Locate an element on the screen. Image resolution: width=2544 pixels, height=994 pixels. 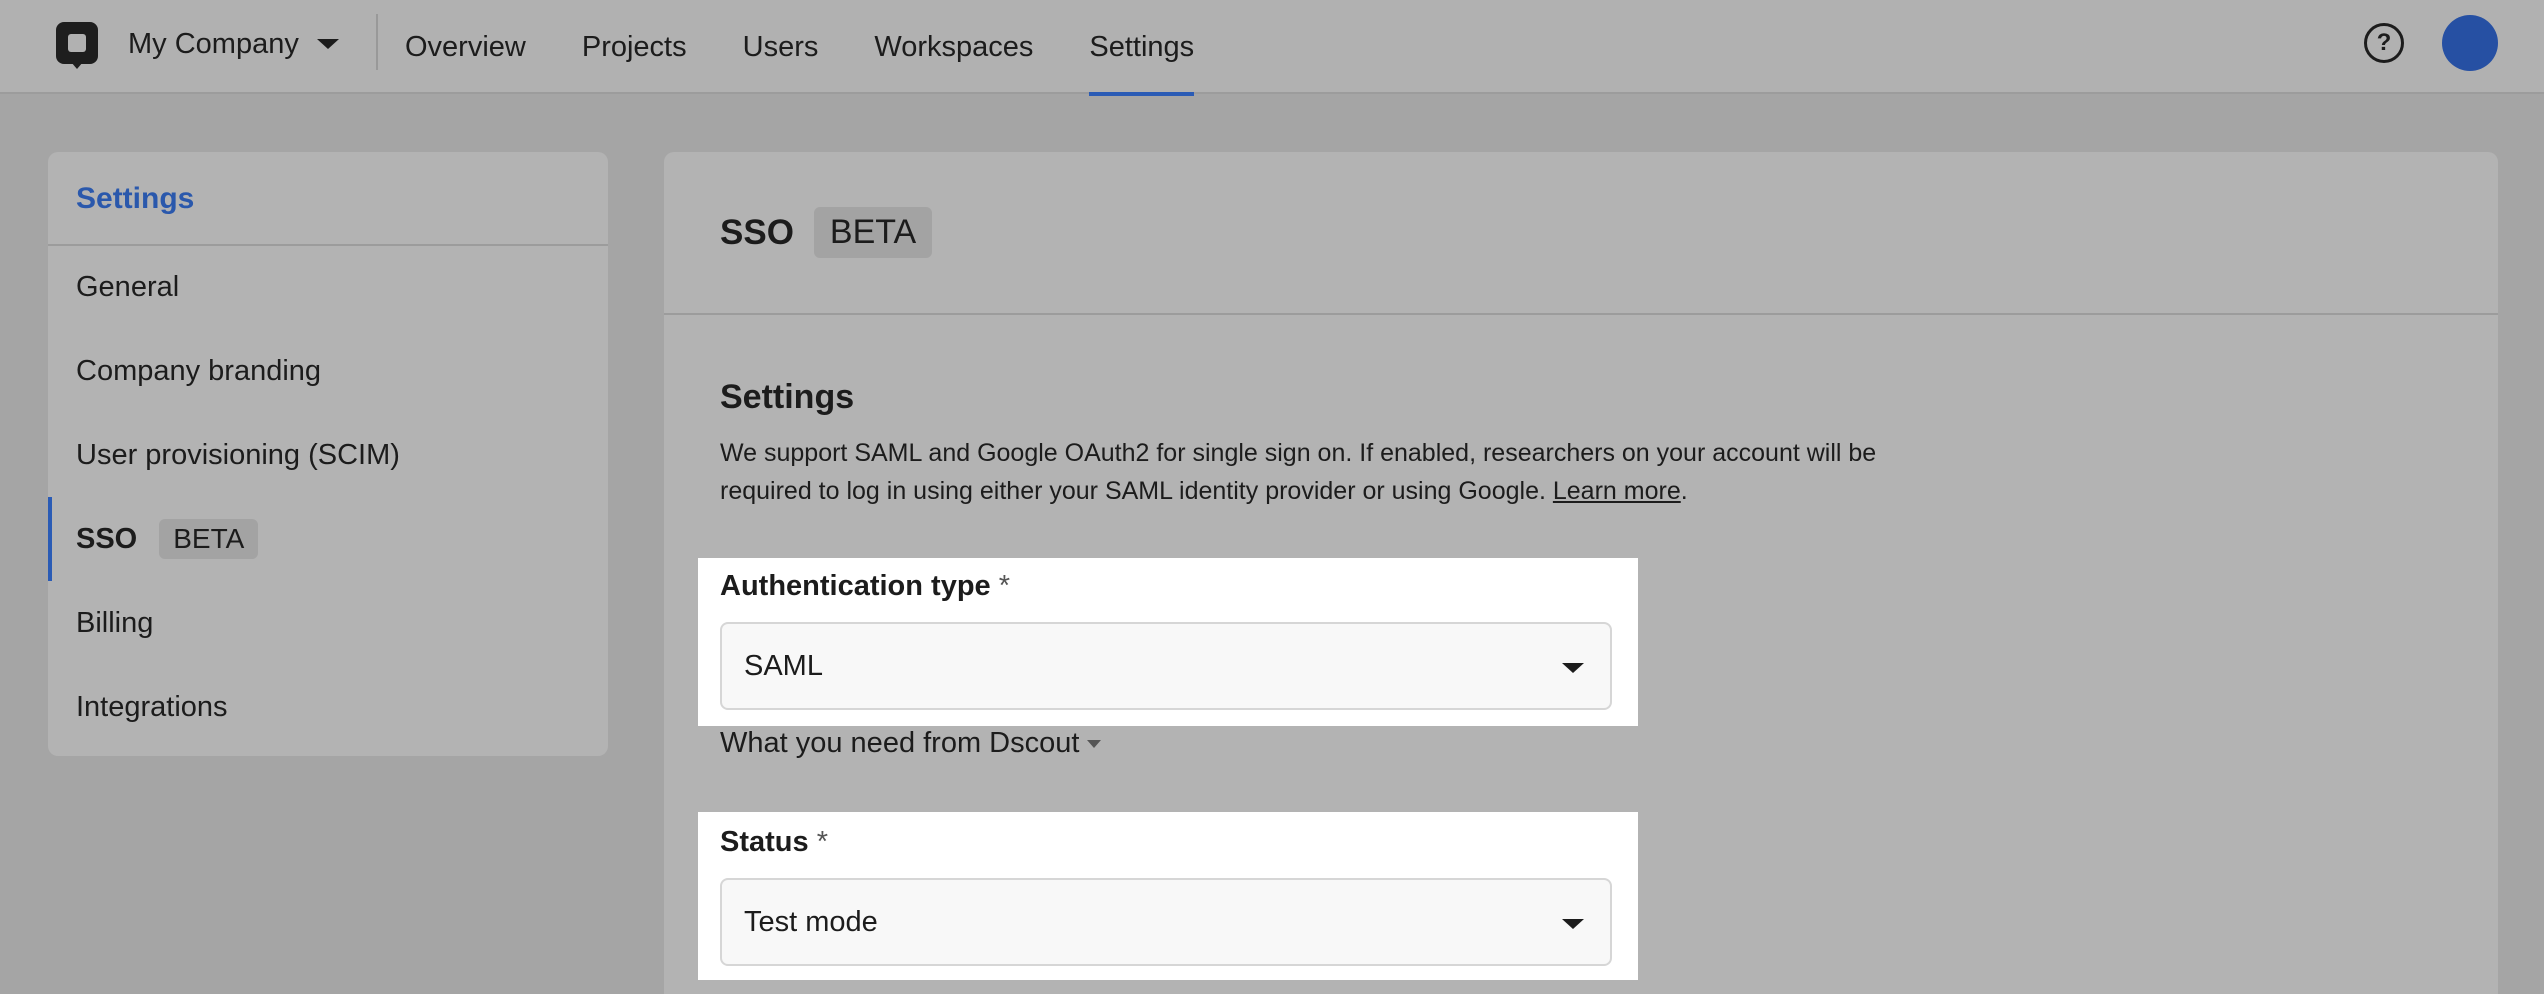
description-period: . is located at coordinates (1684, 491).